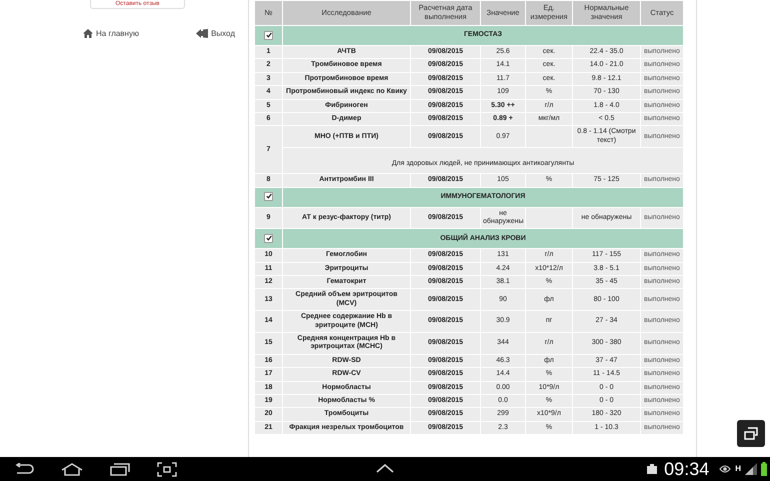 This screenshot has width=770, height=481. What do you see at coordinates (120, 469) in the screenshot?
I see `recent-apps-icon` at bounding box center [120, 469].